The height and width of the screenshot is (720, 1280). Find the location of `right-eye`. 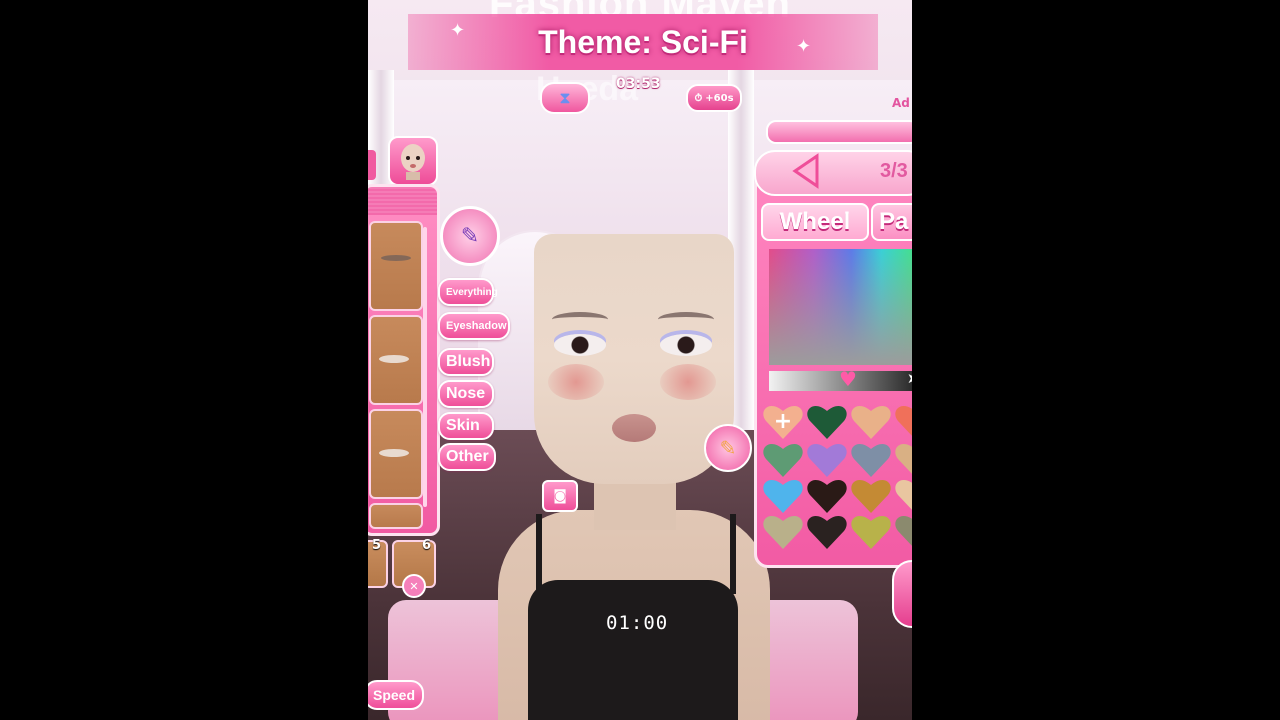

right-eye is located at coordinates (686, 345).